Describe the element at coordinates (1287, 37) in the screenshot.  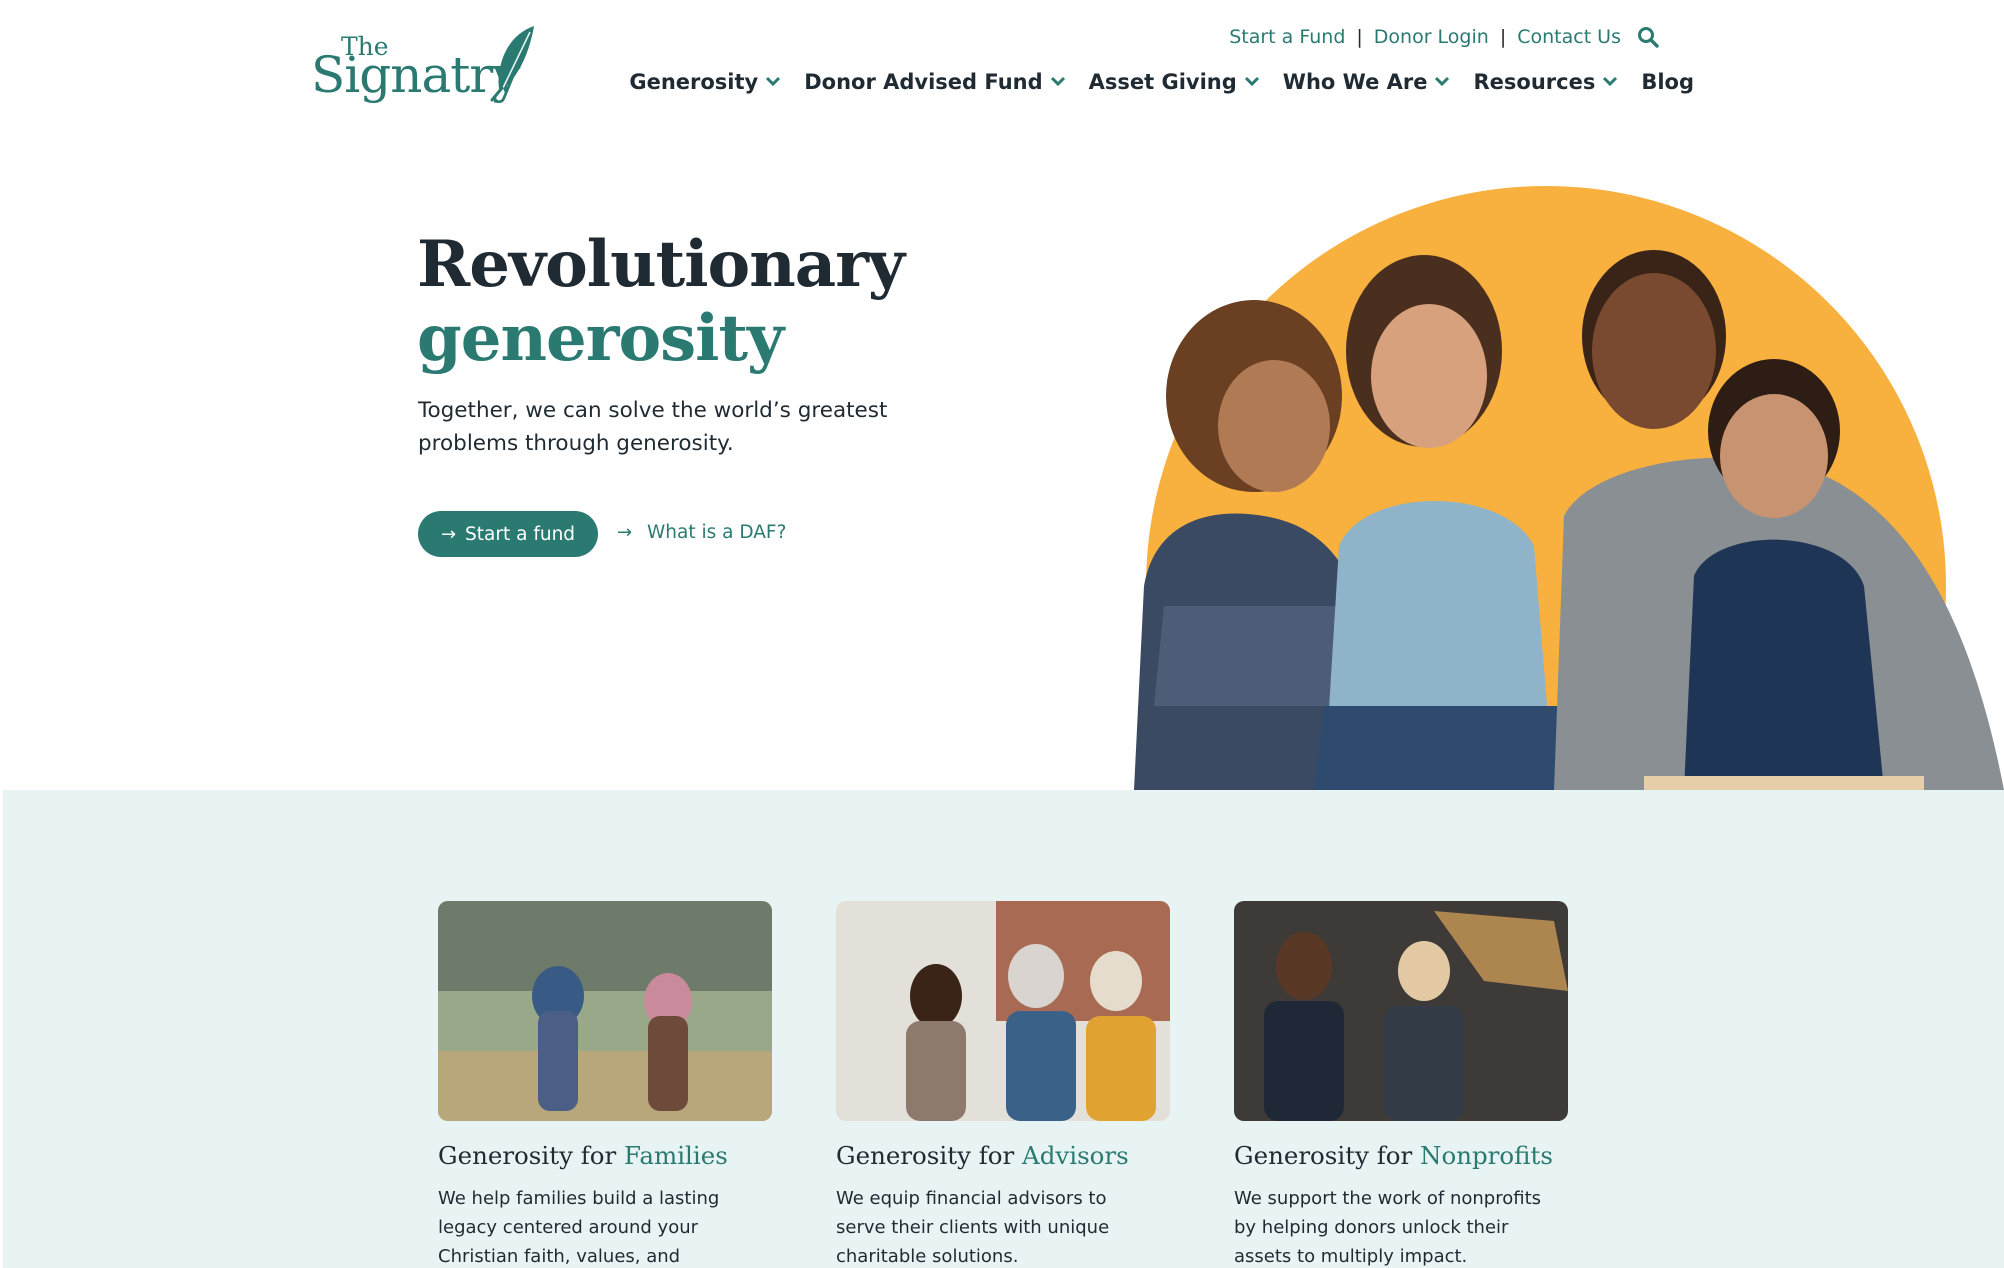
I see `start-a-fund-link: Start a Fund` at that location.